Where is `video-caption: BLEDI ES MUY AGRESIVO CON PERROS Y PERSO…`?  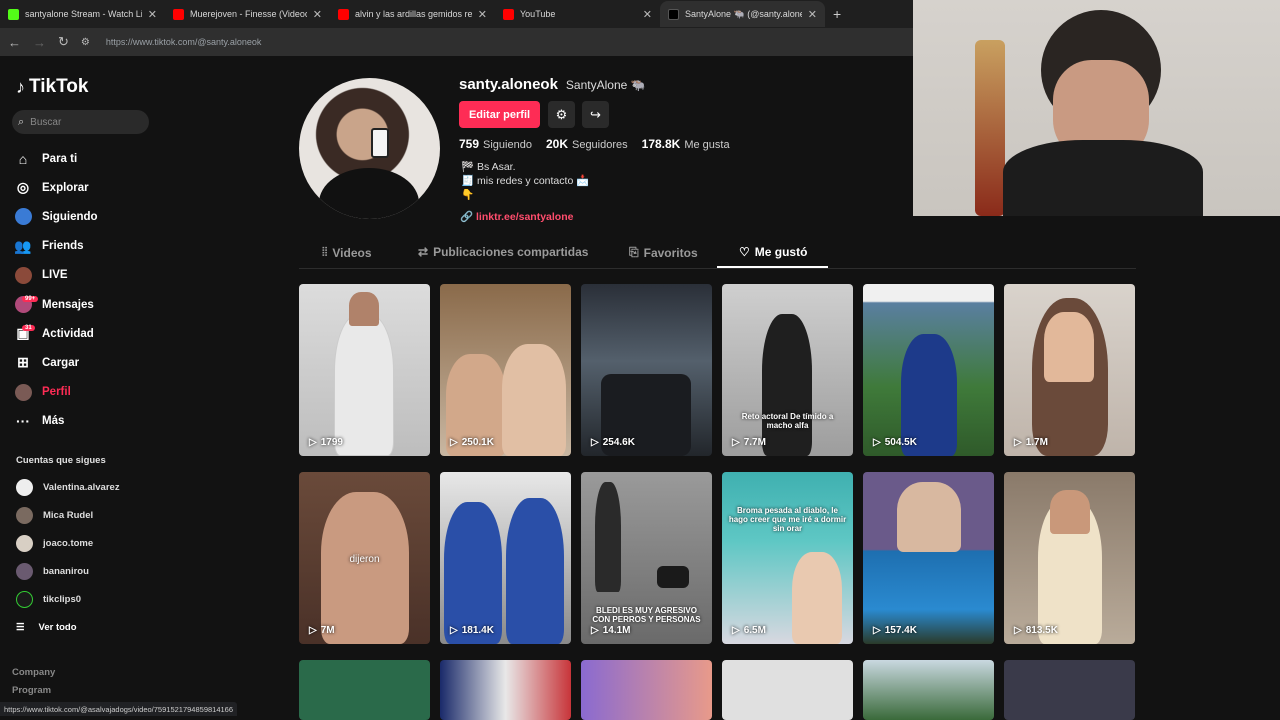
video-caption: BLEDI ES MUY AGRESIVO CON PERROS Y PERSO… is located at coordinates (646, 615).